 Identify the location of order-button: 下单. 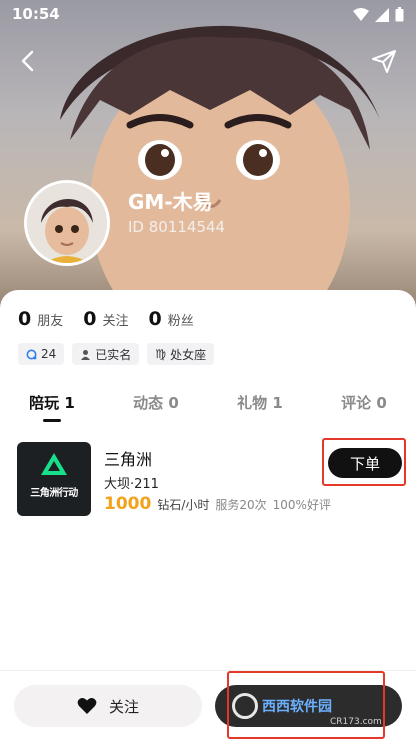
(365, 463).